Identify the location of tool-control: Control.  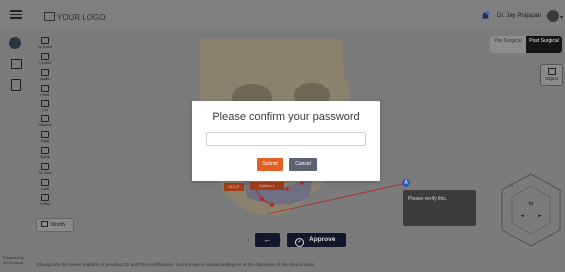
(45, 59).